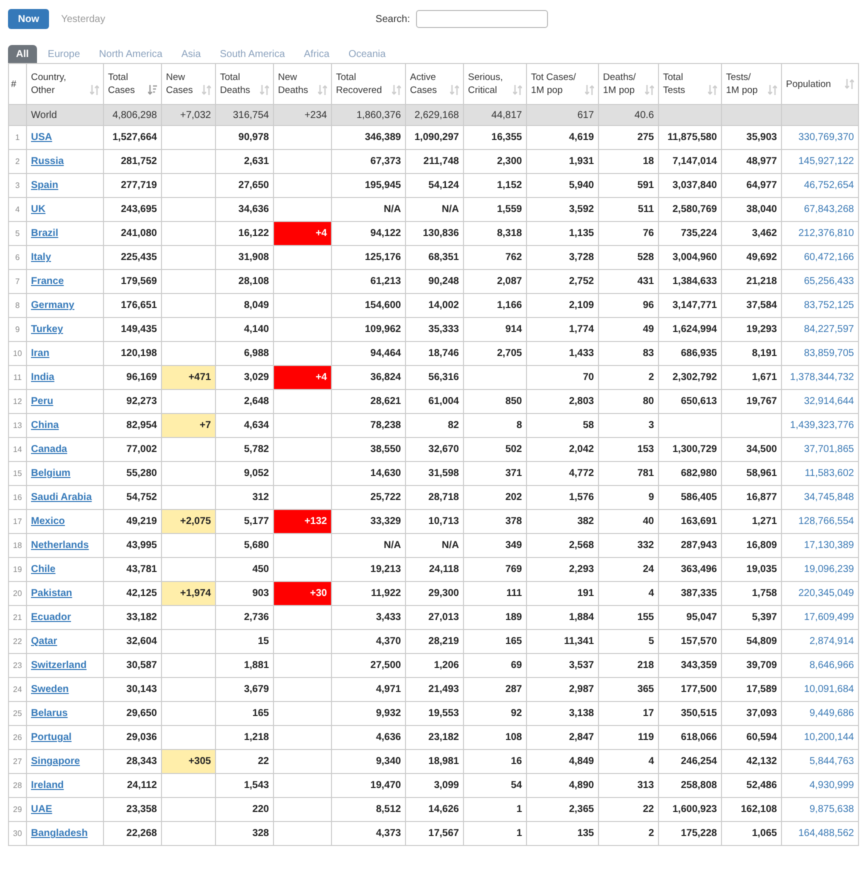  I want to click on table-cell: 78,238, so click(369, 426).